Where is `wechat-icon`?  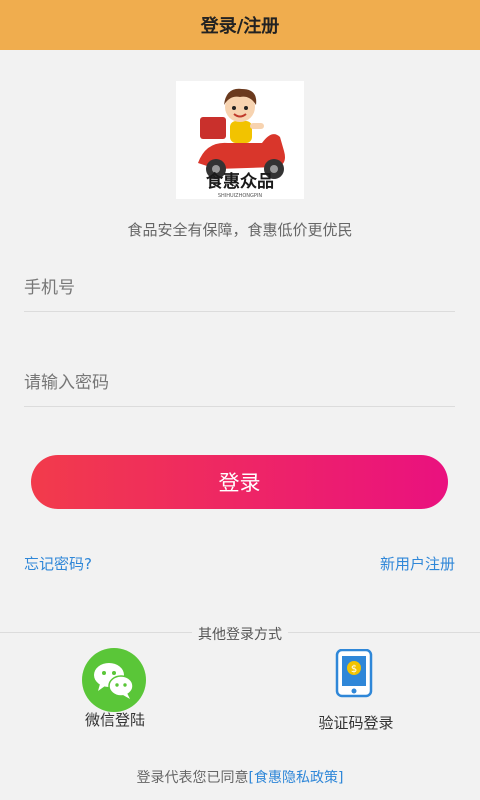
wechat-icon is located at coordinates (114, 680).